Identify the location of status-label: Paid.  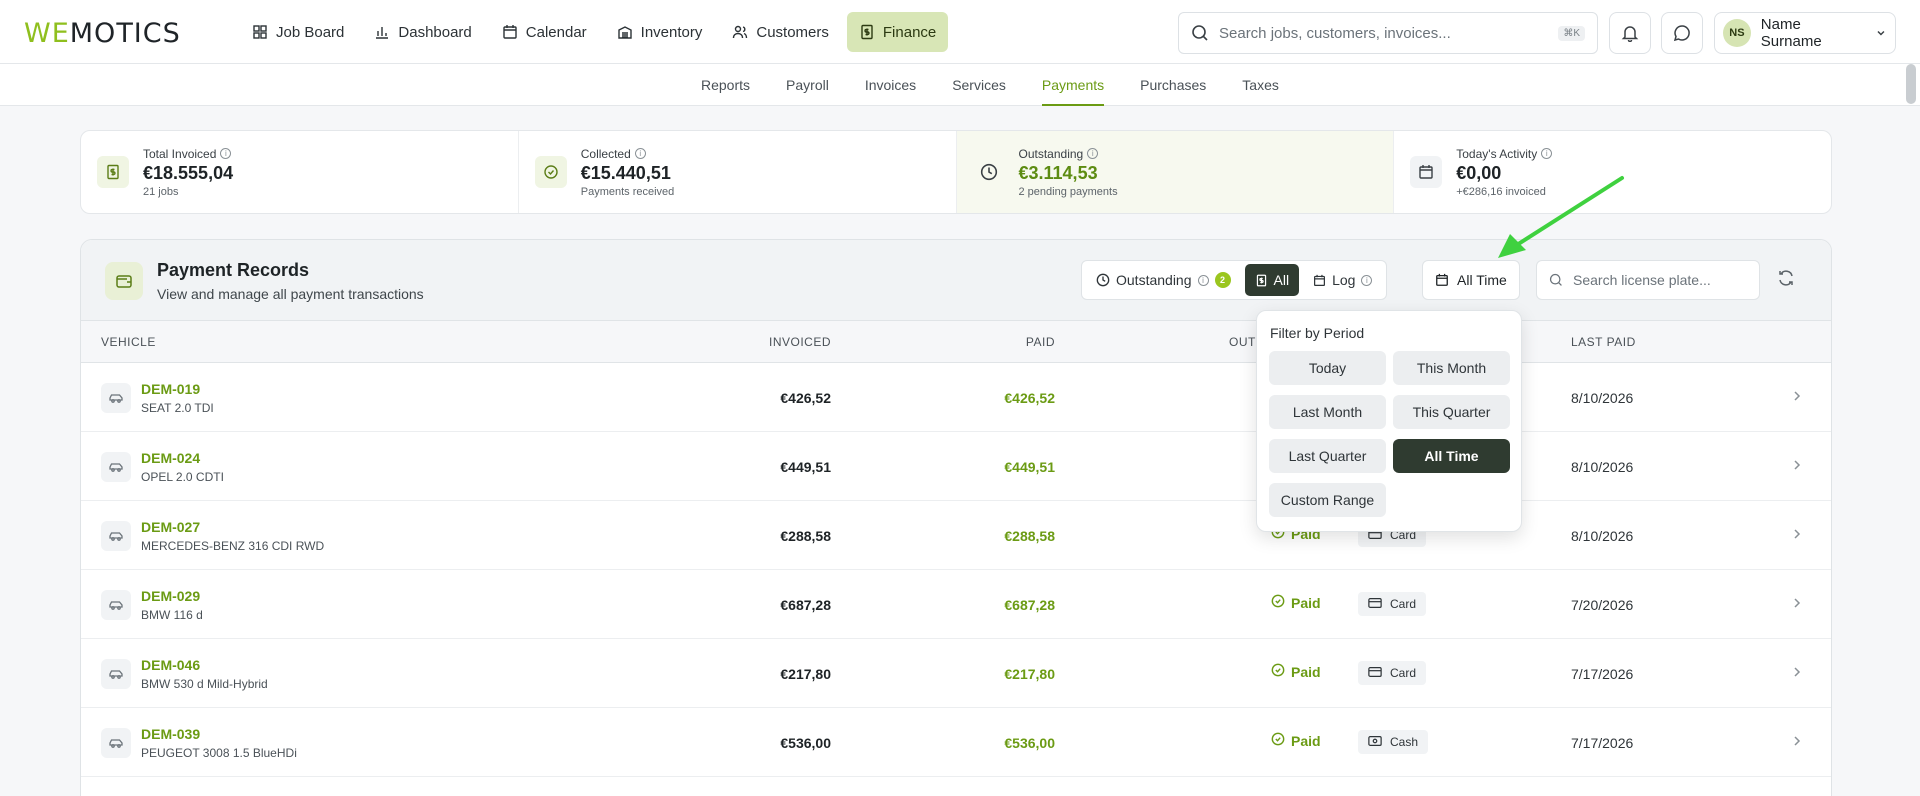
(1306, 740).